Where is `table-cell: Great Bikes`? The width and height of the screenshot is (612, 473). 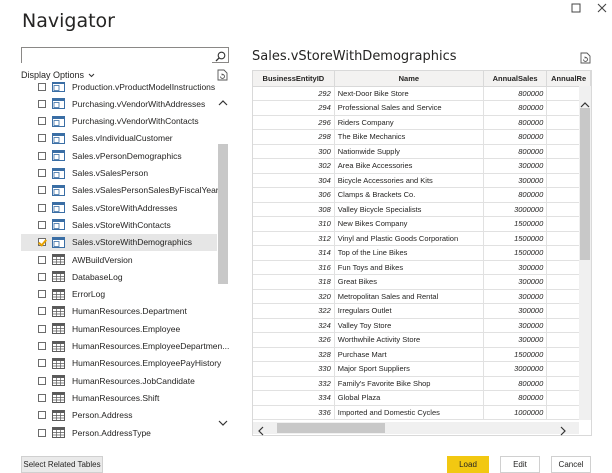
table-cell: Great Bikes is located at coordinates (409, 282).